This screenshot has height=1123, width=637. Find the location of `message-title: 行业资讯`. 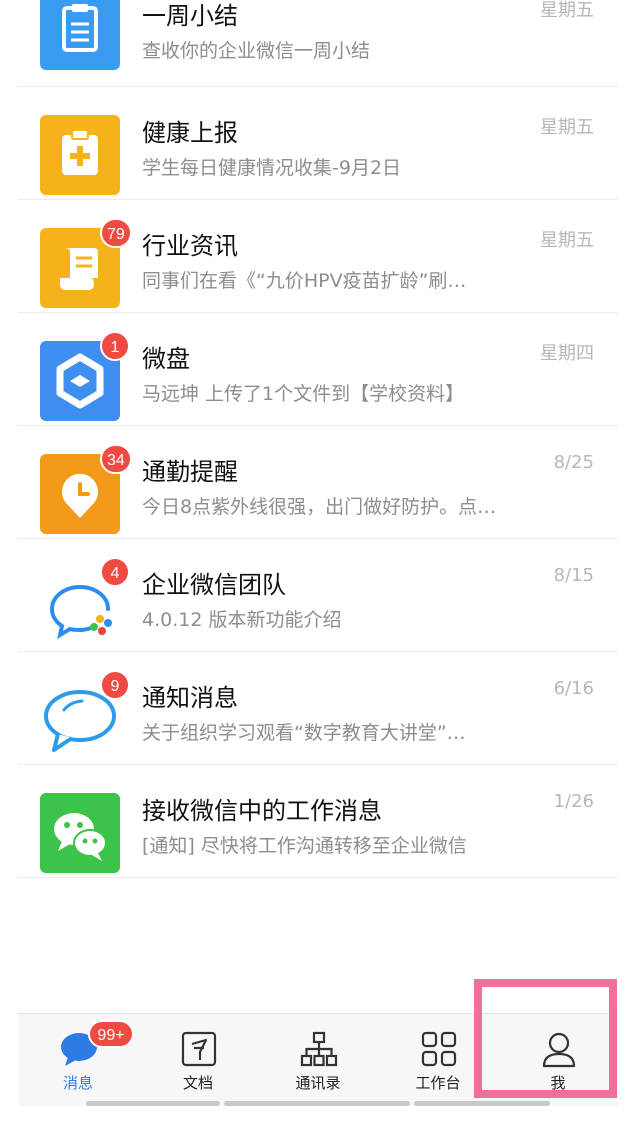

message-title: 行业资讯 is located at coordinates (190, 246).